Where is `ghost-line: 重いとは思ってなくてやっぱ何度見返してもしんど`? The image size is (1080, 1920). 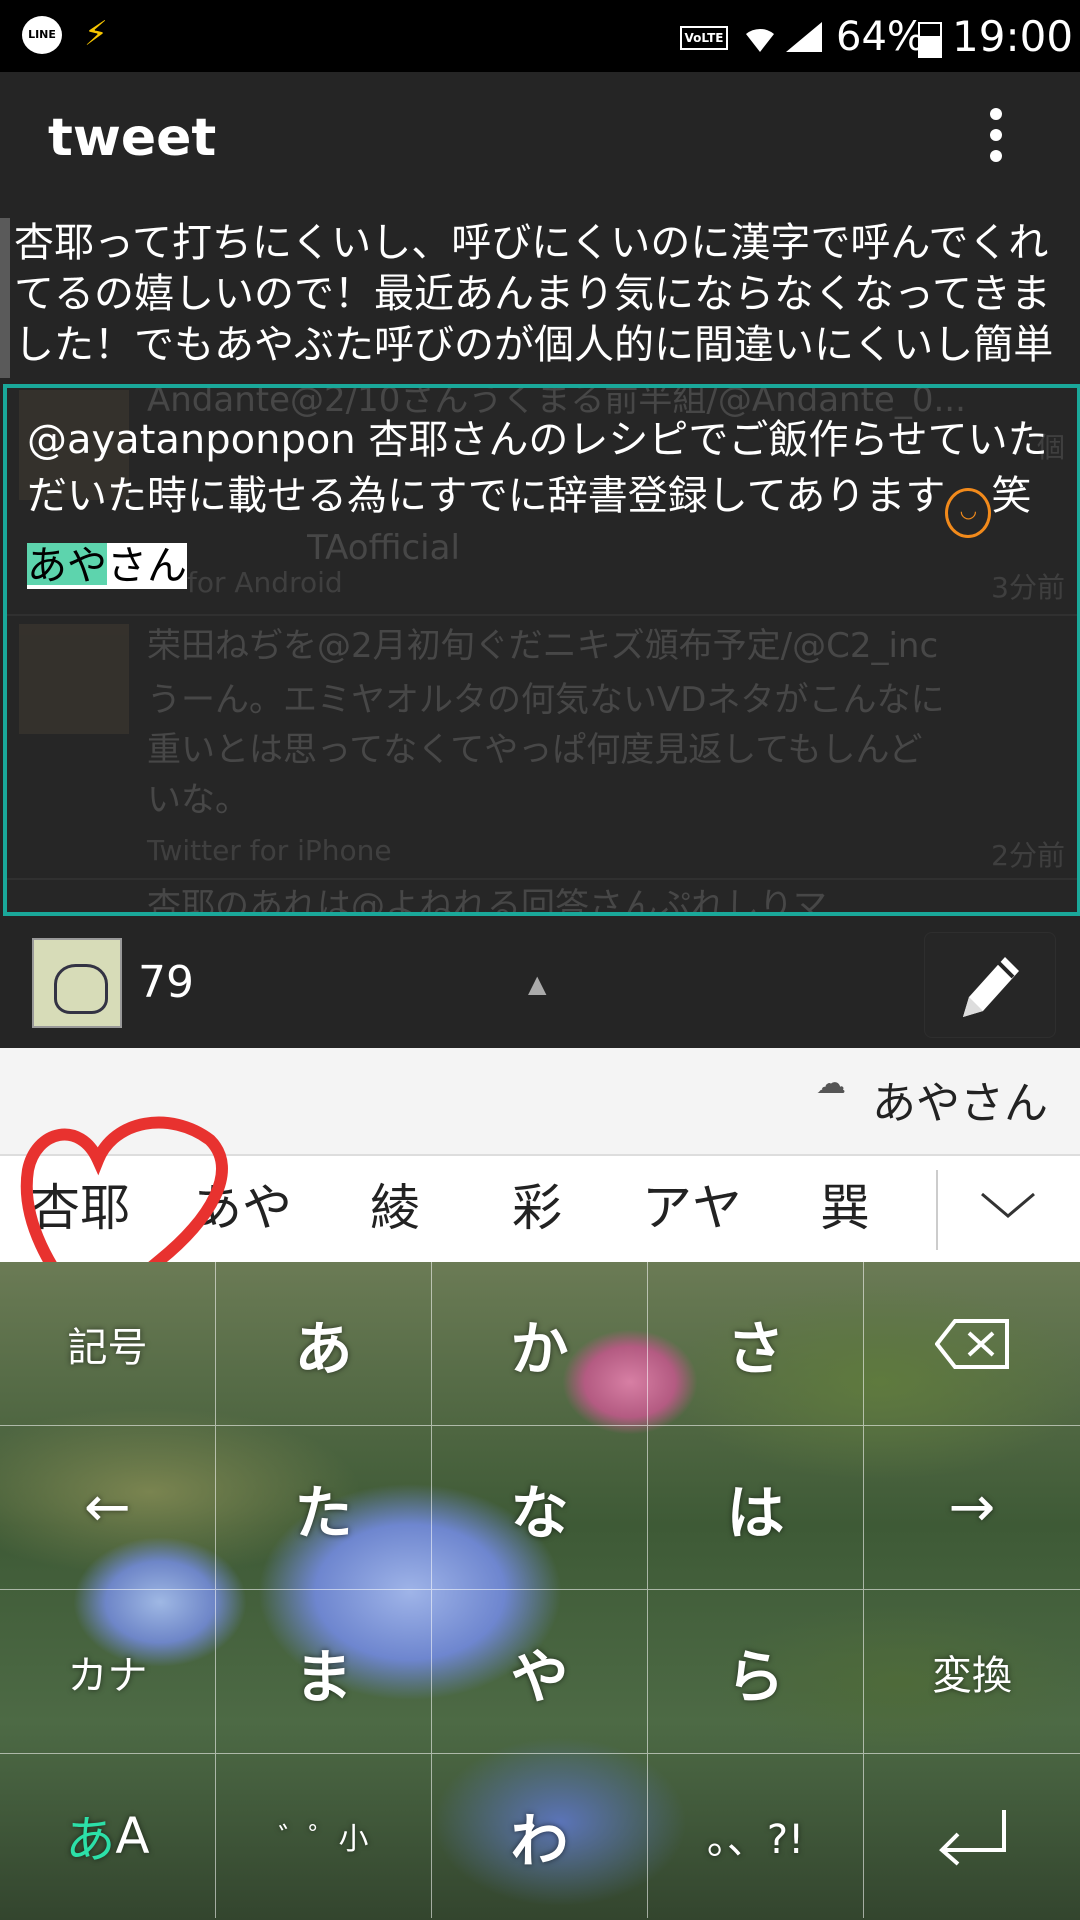 ghost-line: 重いとは思ってなくてやっぱ何度見返してもしんど is located at coordinates (535, 750).